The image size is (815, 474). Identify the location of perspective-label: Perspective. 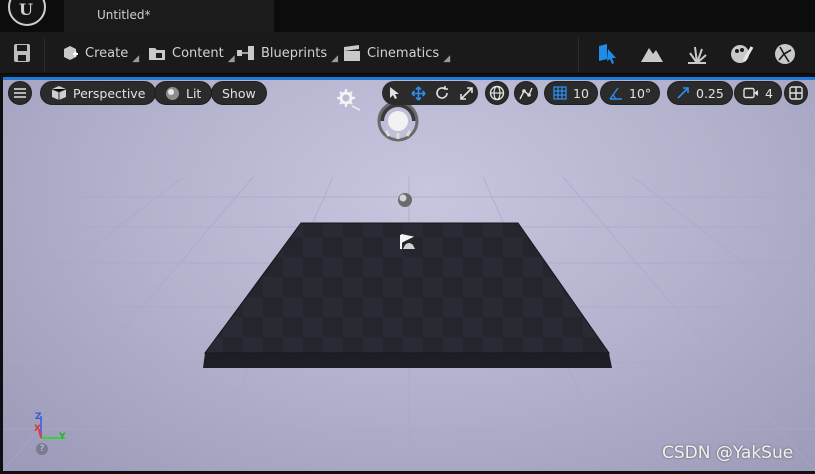
(109, 93).